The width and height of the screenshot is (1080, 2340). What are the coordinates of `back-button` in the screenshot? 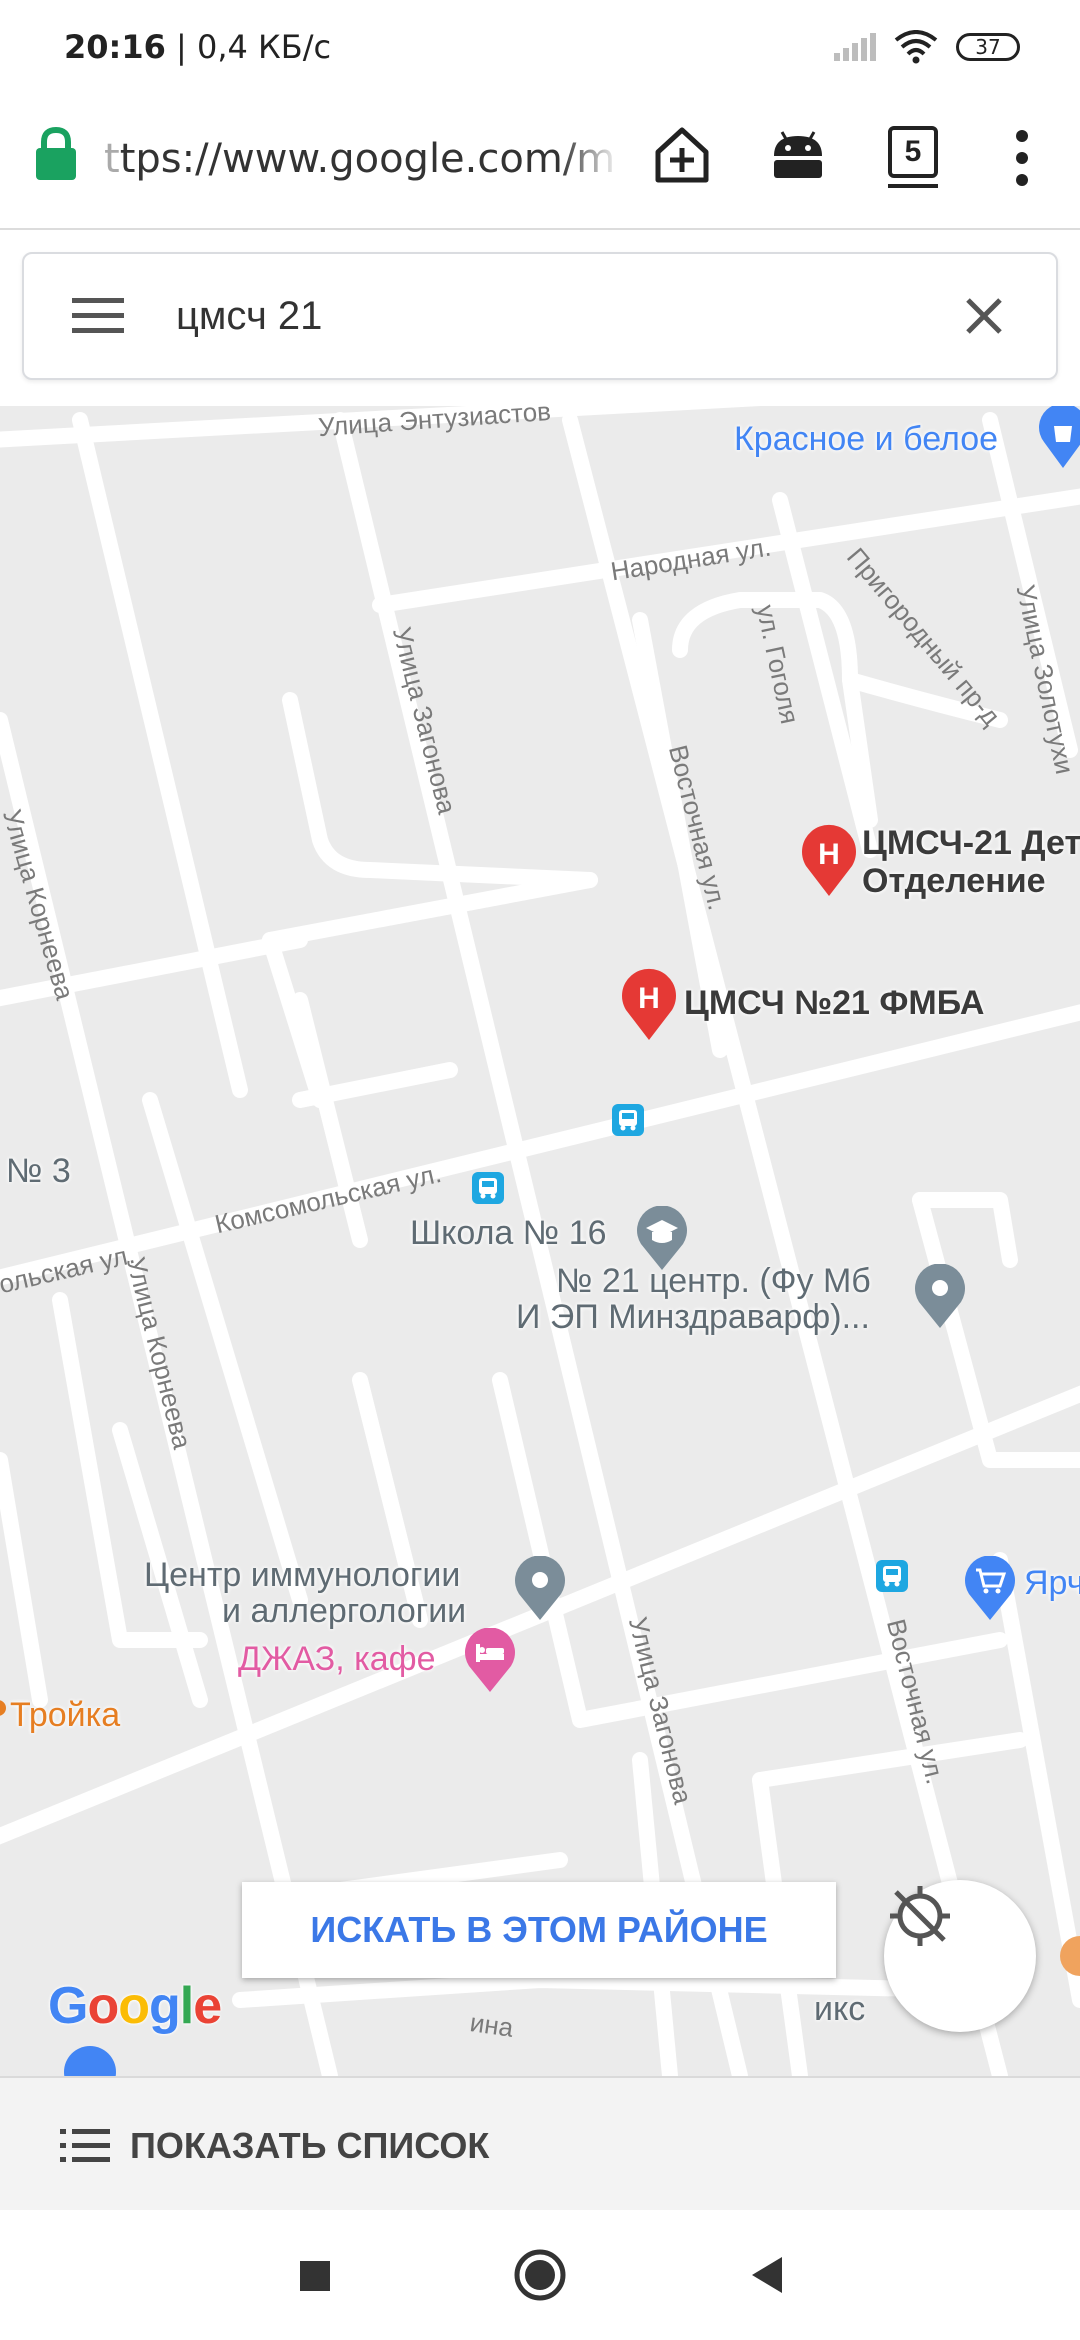 It's located at (766, 2275).